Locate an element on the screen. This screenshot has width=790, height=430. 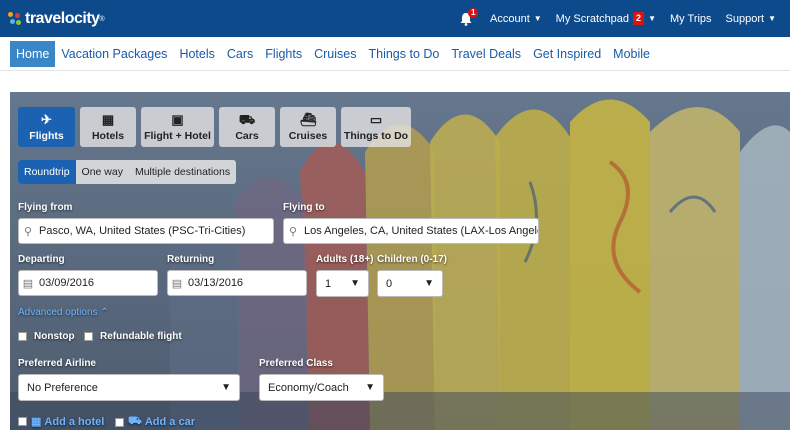
advanced-options-toggle: Advanced options ⌃ is located at coordinates (63, 312).